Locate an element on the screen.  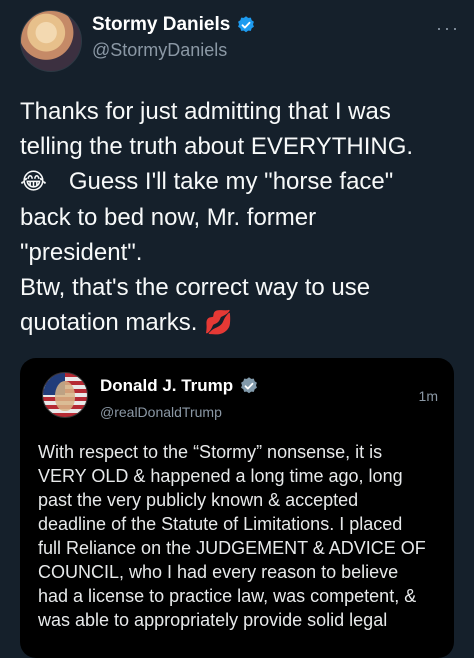
author-name: Stormy Daniels is located at coordinates (161, 25).